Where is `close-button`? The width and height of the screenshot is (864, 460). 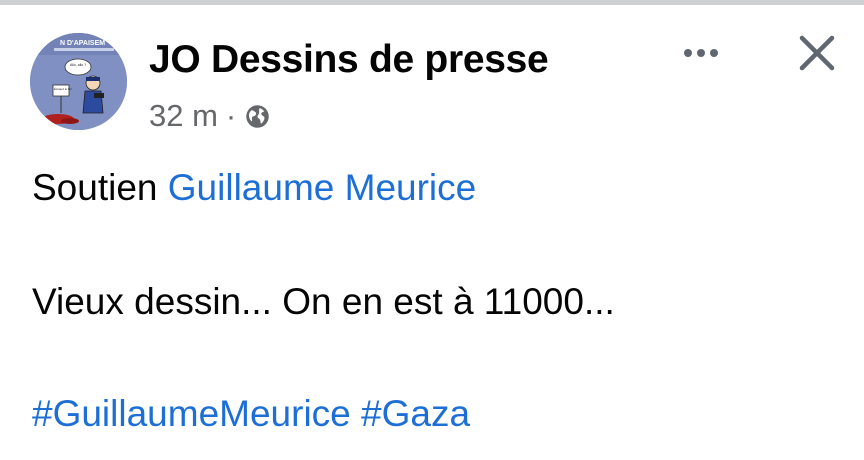
close-button is located at coordinates (817, 53).